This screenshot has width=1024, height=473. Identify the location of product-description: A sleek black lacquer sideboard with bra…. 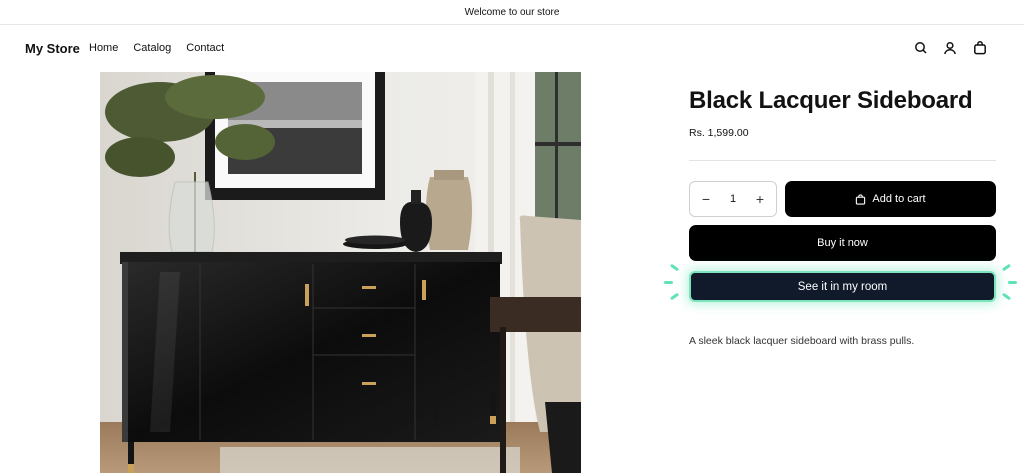
(802, 341).